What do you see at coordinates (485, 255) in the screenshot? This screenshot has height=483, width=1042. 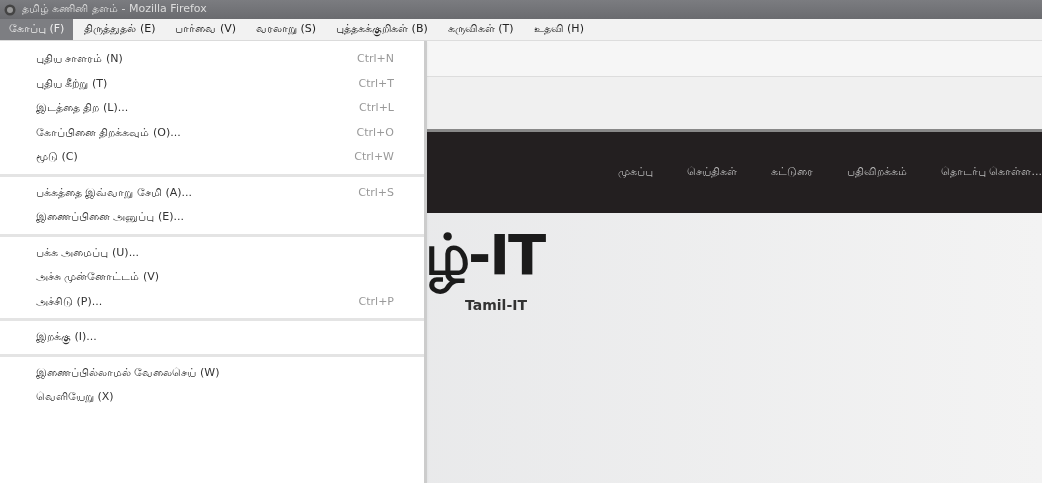 I see `site-logo: ழ்-IT` at bounding box center [485, 255].